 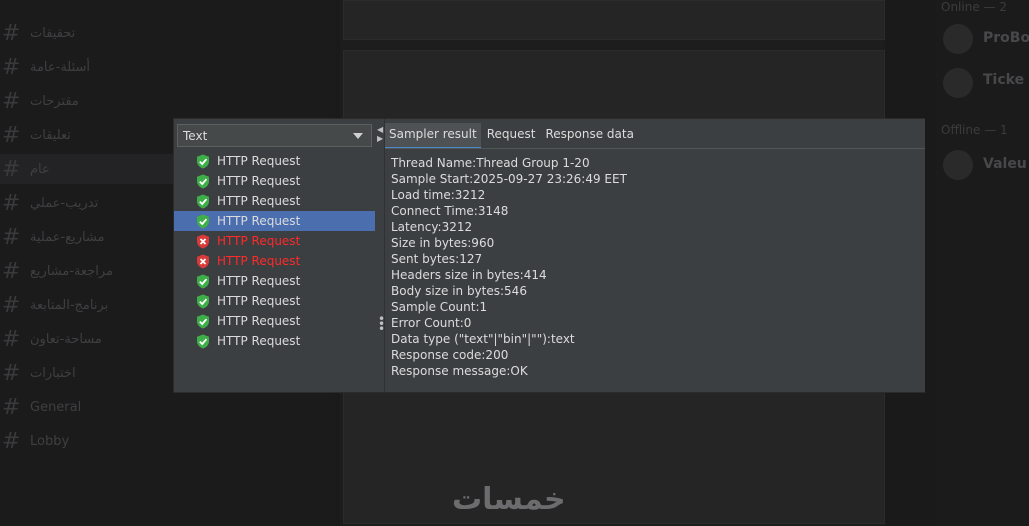 What do you see at coordinates (380, 255) in the screenshot?
I see `pane-splitter: ◀ ▶ • • •` at bounding box center [380, 255].